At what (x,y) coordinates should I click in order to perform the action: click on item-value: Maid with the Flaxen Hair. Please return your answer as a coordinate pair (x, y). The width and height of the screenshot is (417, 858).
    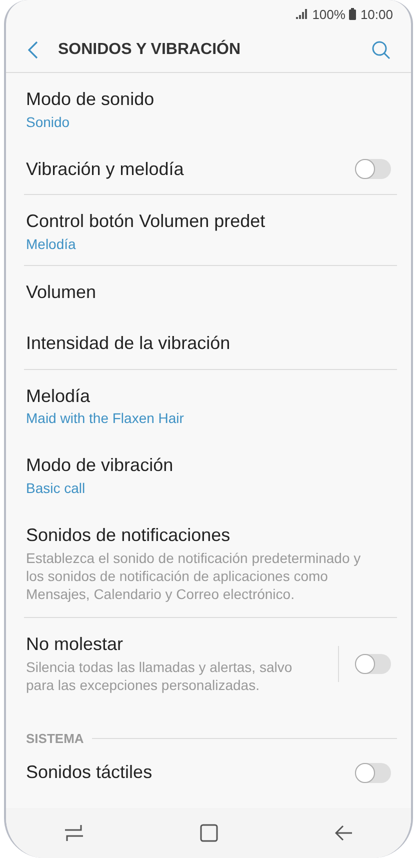
    Looking at the image, I should click on (105, 418).